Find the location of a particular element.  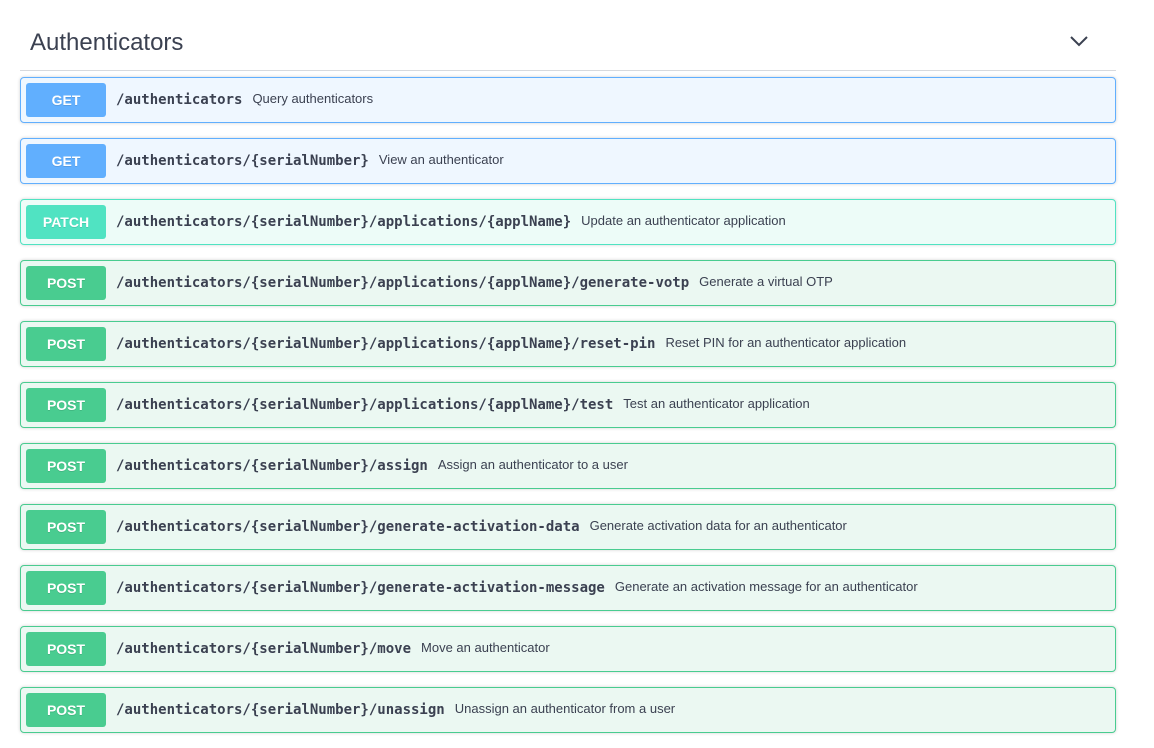

operation-summary: View an authenticator is located at coordinates (441, 159).